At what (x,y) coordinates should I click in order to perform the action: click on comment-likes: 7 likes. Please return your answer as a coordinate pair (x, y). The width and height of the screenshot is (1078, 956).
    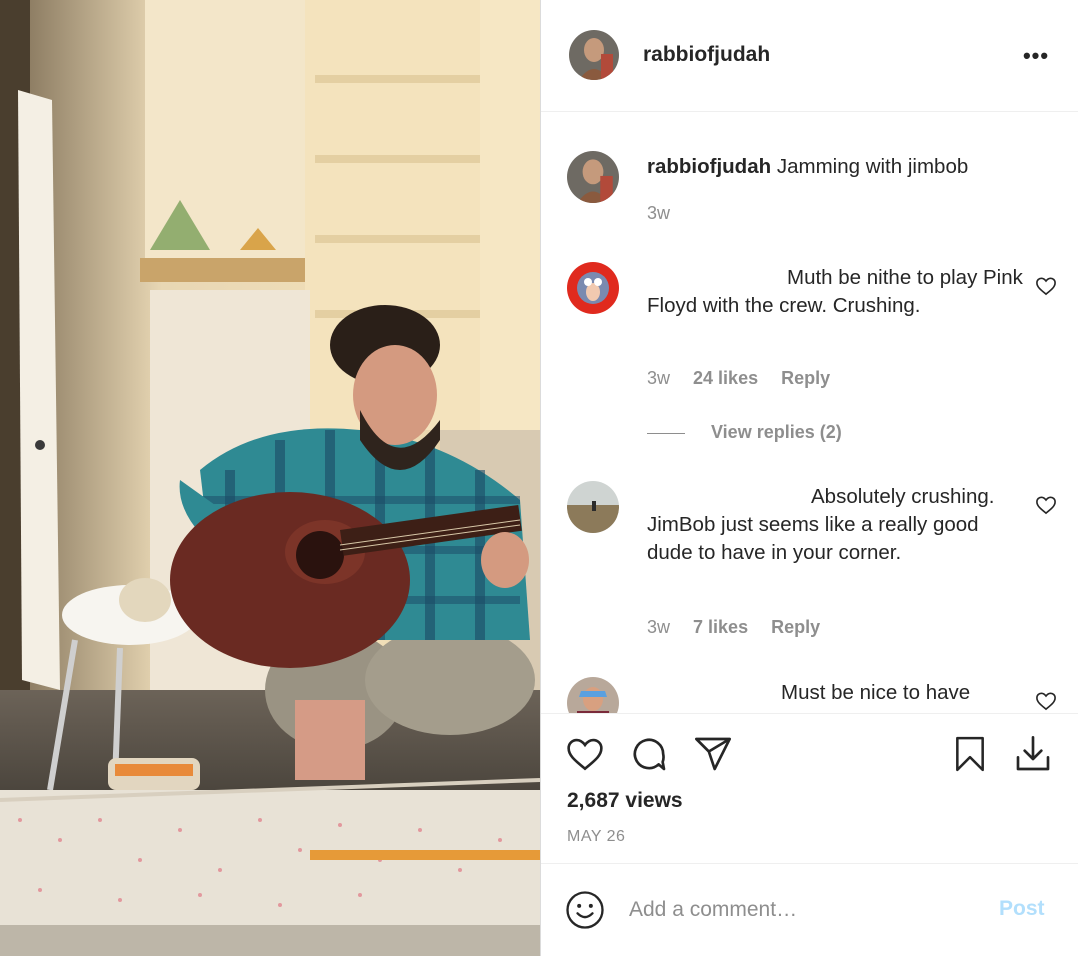
    Looking at the image, I should click on (720, 627).